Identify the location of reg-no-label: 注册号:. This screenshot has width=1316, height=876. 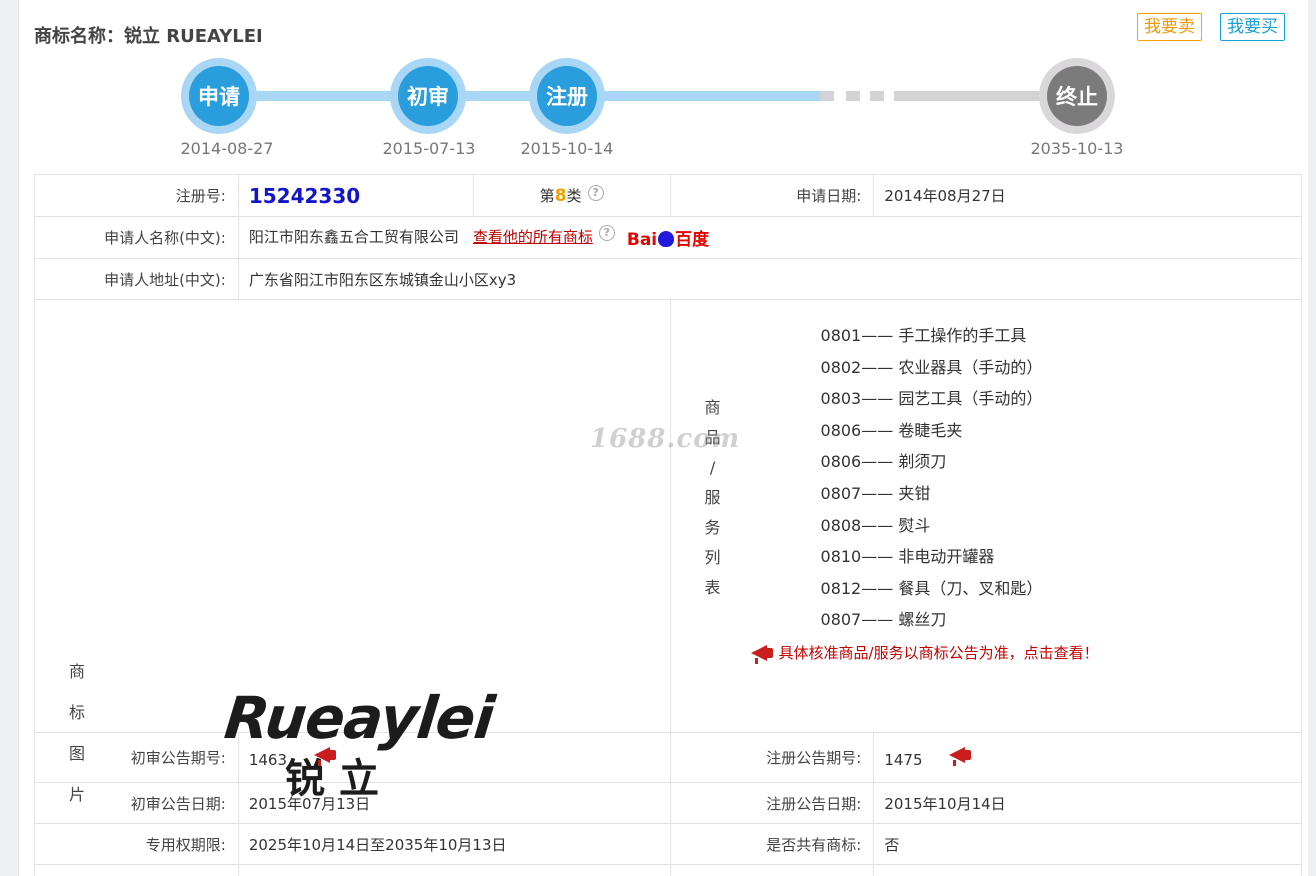
(136, 195).